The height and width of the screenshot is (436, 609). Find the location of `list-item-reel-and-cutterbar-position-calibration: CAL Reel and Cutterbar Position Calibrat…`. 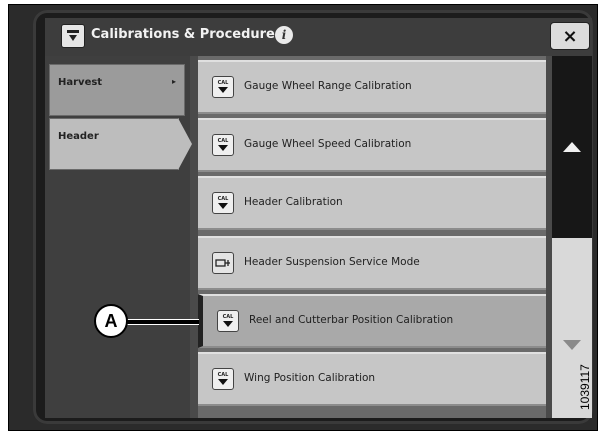

list-item-reel-and-cutterbar-position-calibration: CAL Reel and Cutterbar Position Calibrat… is located at coordinates (372, 321).